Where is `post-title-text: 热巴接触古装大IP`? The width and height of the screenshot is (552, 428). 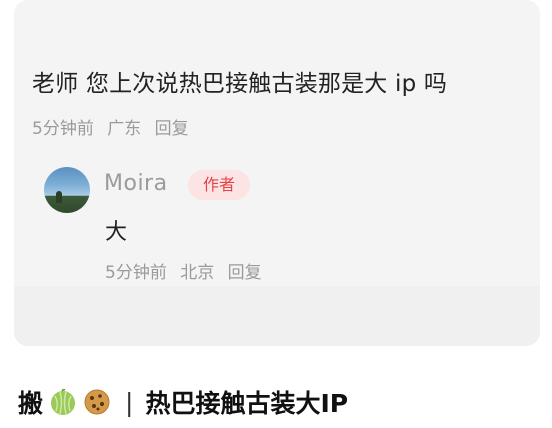 post-title-text: 热巴接触古装大IP is located at coordinates (247, 403).